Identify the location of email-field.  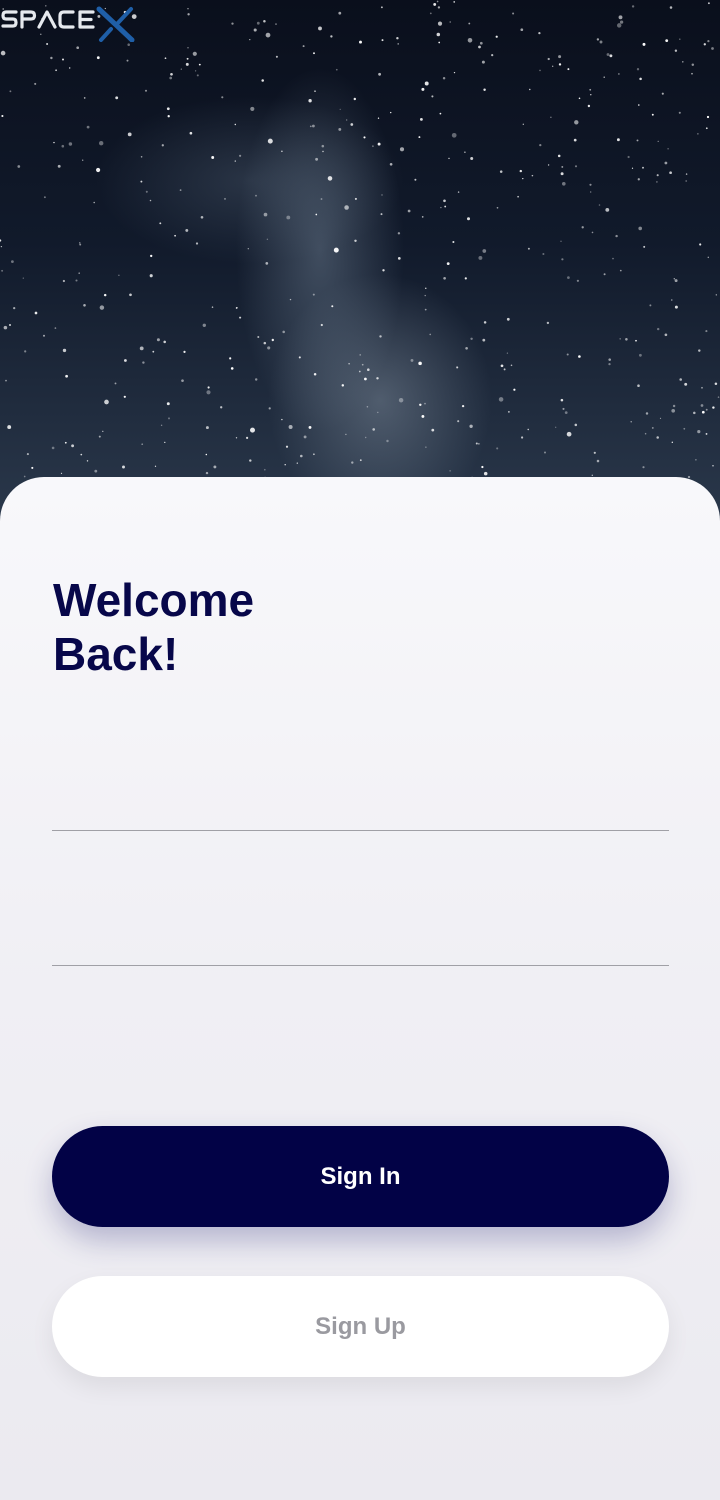
(360, 795).